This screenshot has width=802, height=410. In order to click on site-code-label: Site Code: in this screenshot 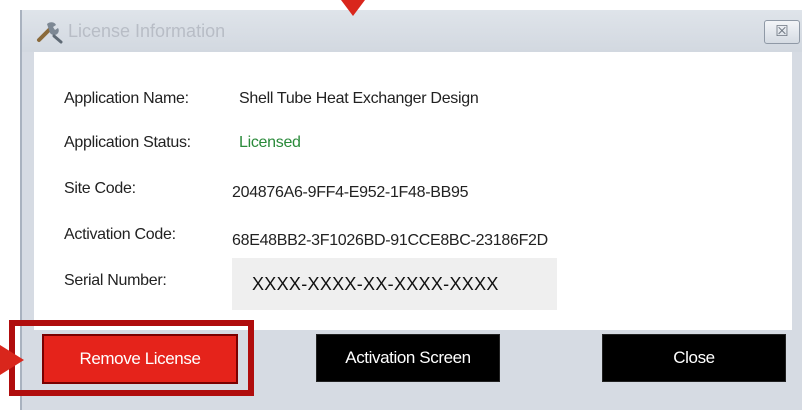, I will do `click(100, 188)`.